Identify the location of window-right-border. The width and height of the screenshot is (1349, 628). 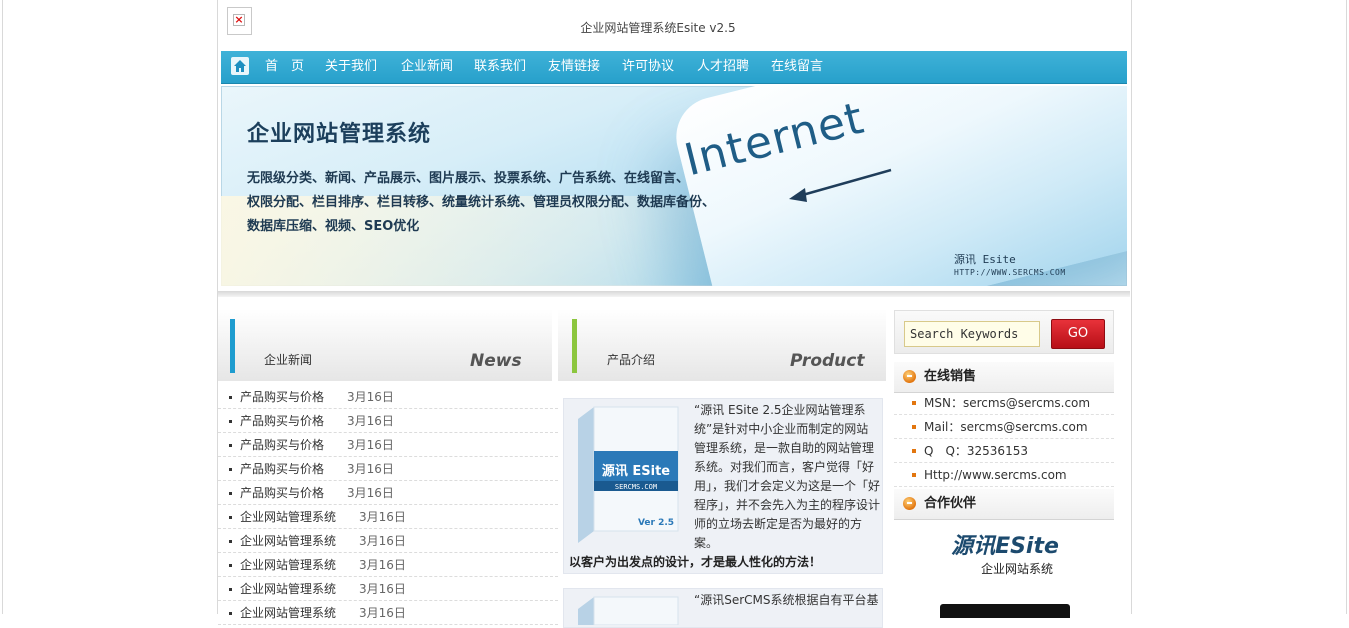
(1346, 307).